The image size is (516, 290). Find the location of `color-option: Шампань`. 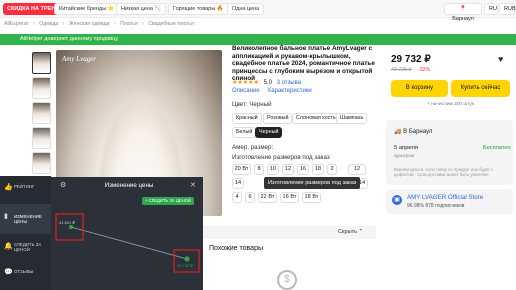

color-option: Шампань is located at coordinates (352, 118).